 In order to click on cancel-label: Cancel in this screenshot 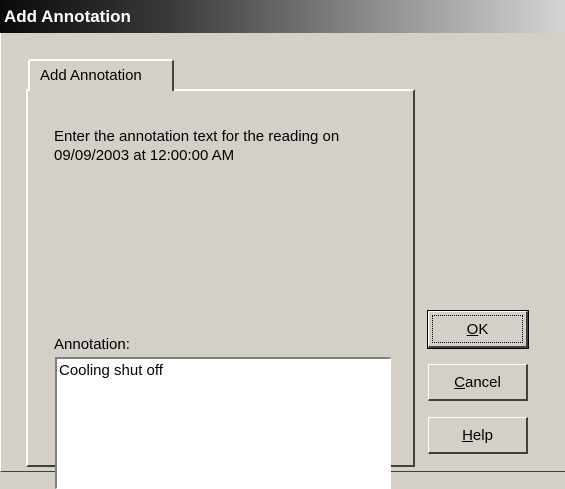, I will do `click(477, 382)`.